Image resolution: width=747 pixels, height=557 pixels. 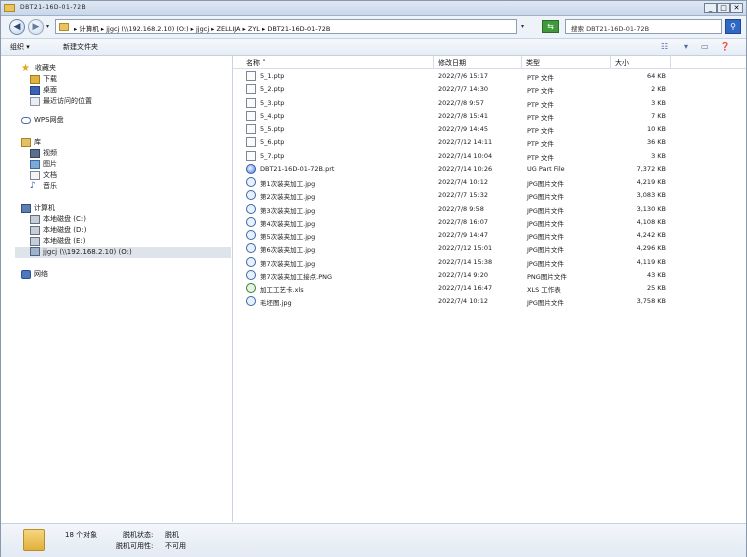 I want to click on nav-wps-cloud: WPS网盘, so click(x=42, y=120).